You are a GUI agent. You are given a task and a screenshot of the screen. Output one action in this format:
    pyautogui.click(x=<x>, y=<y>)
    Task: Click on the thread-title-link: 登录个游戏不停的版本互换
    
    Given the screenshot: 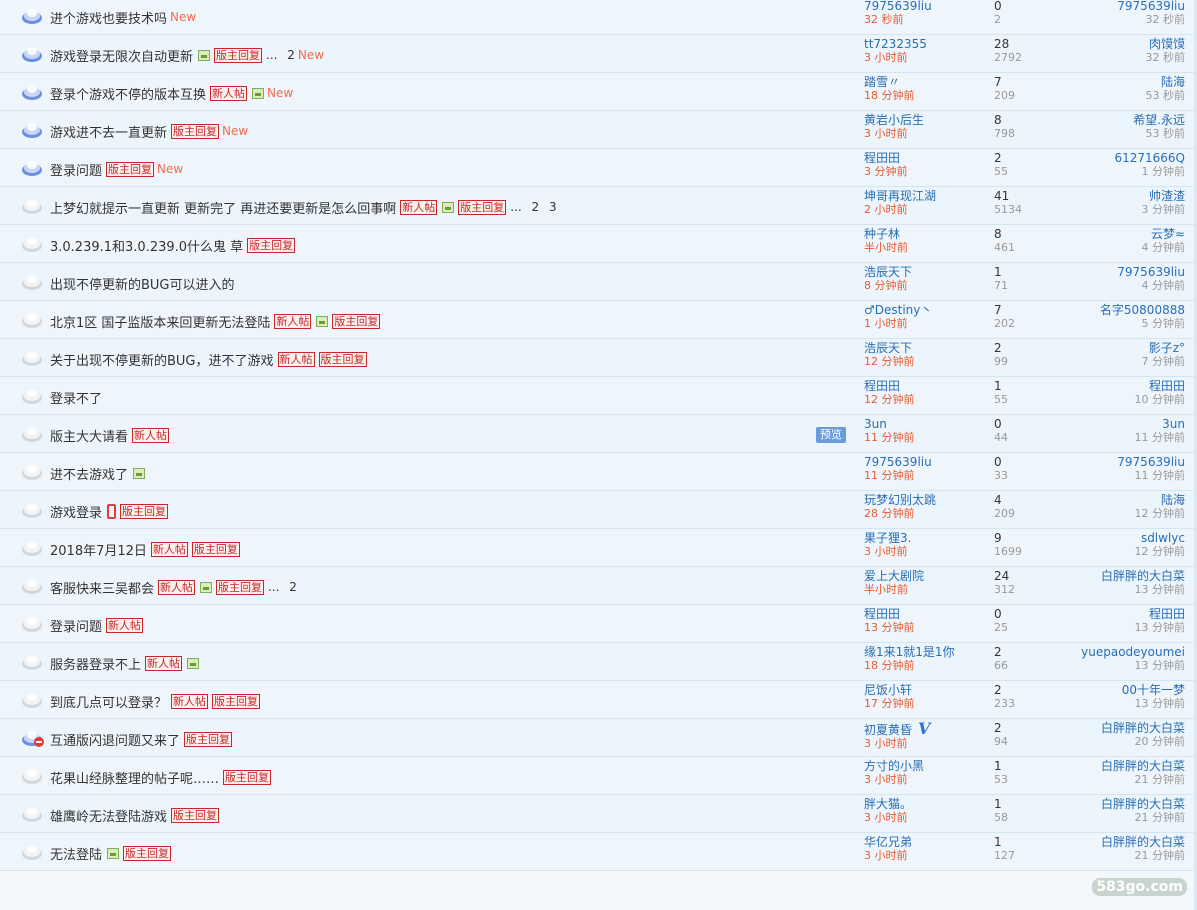 What is the action you would take?
    pyautogui.click(x=128, y=93)
    